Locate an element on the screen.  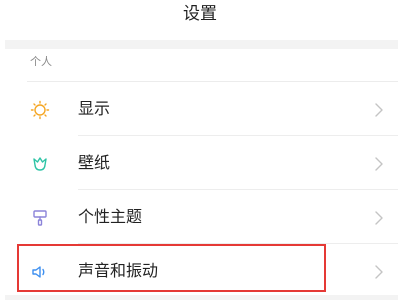
section-separator is located at coordinates (201, 44).